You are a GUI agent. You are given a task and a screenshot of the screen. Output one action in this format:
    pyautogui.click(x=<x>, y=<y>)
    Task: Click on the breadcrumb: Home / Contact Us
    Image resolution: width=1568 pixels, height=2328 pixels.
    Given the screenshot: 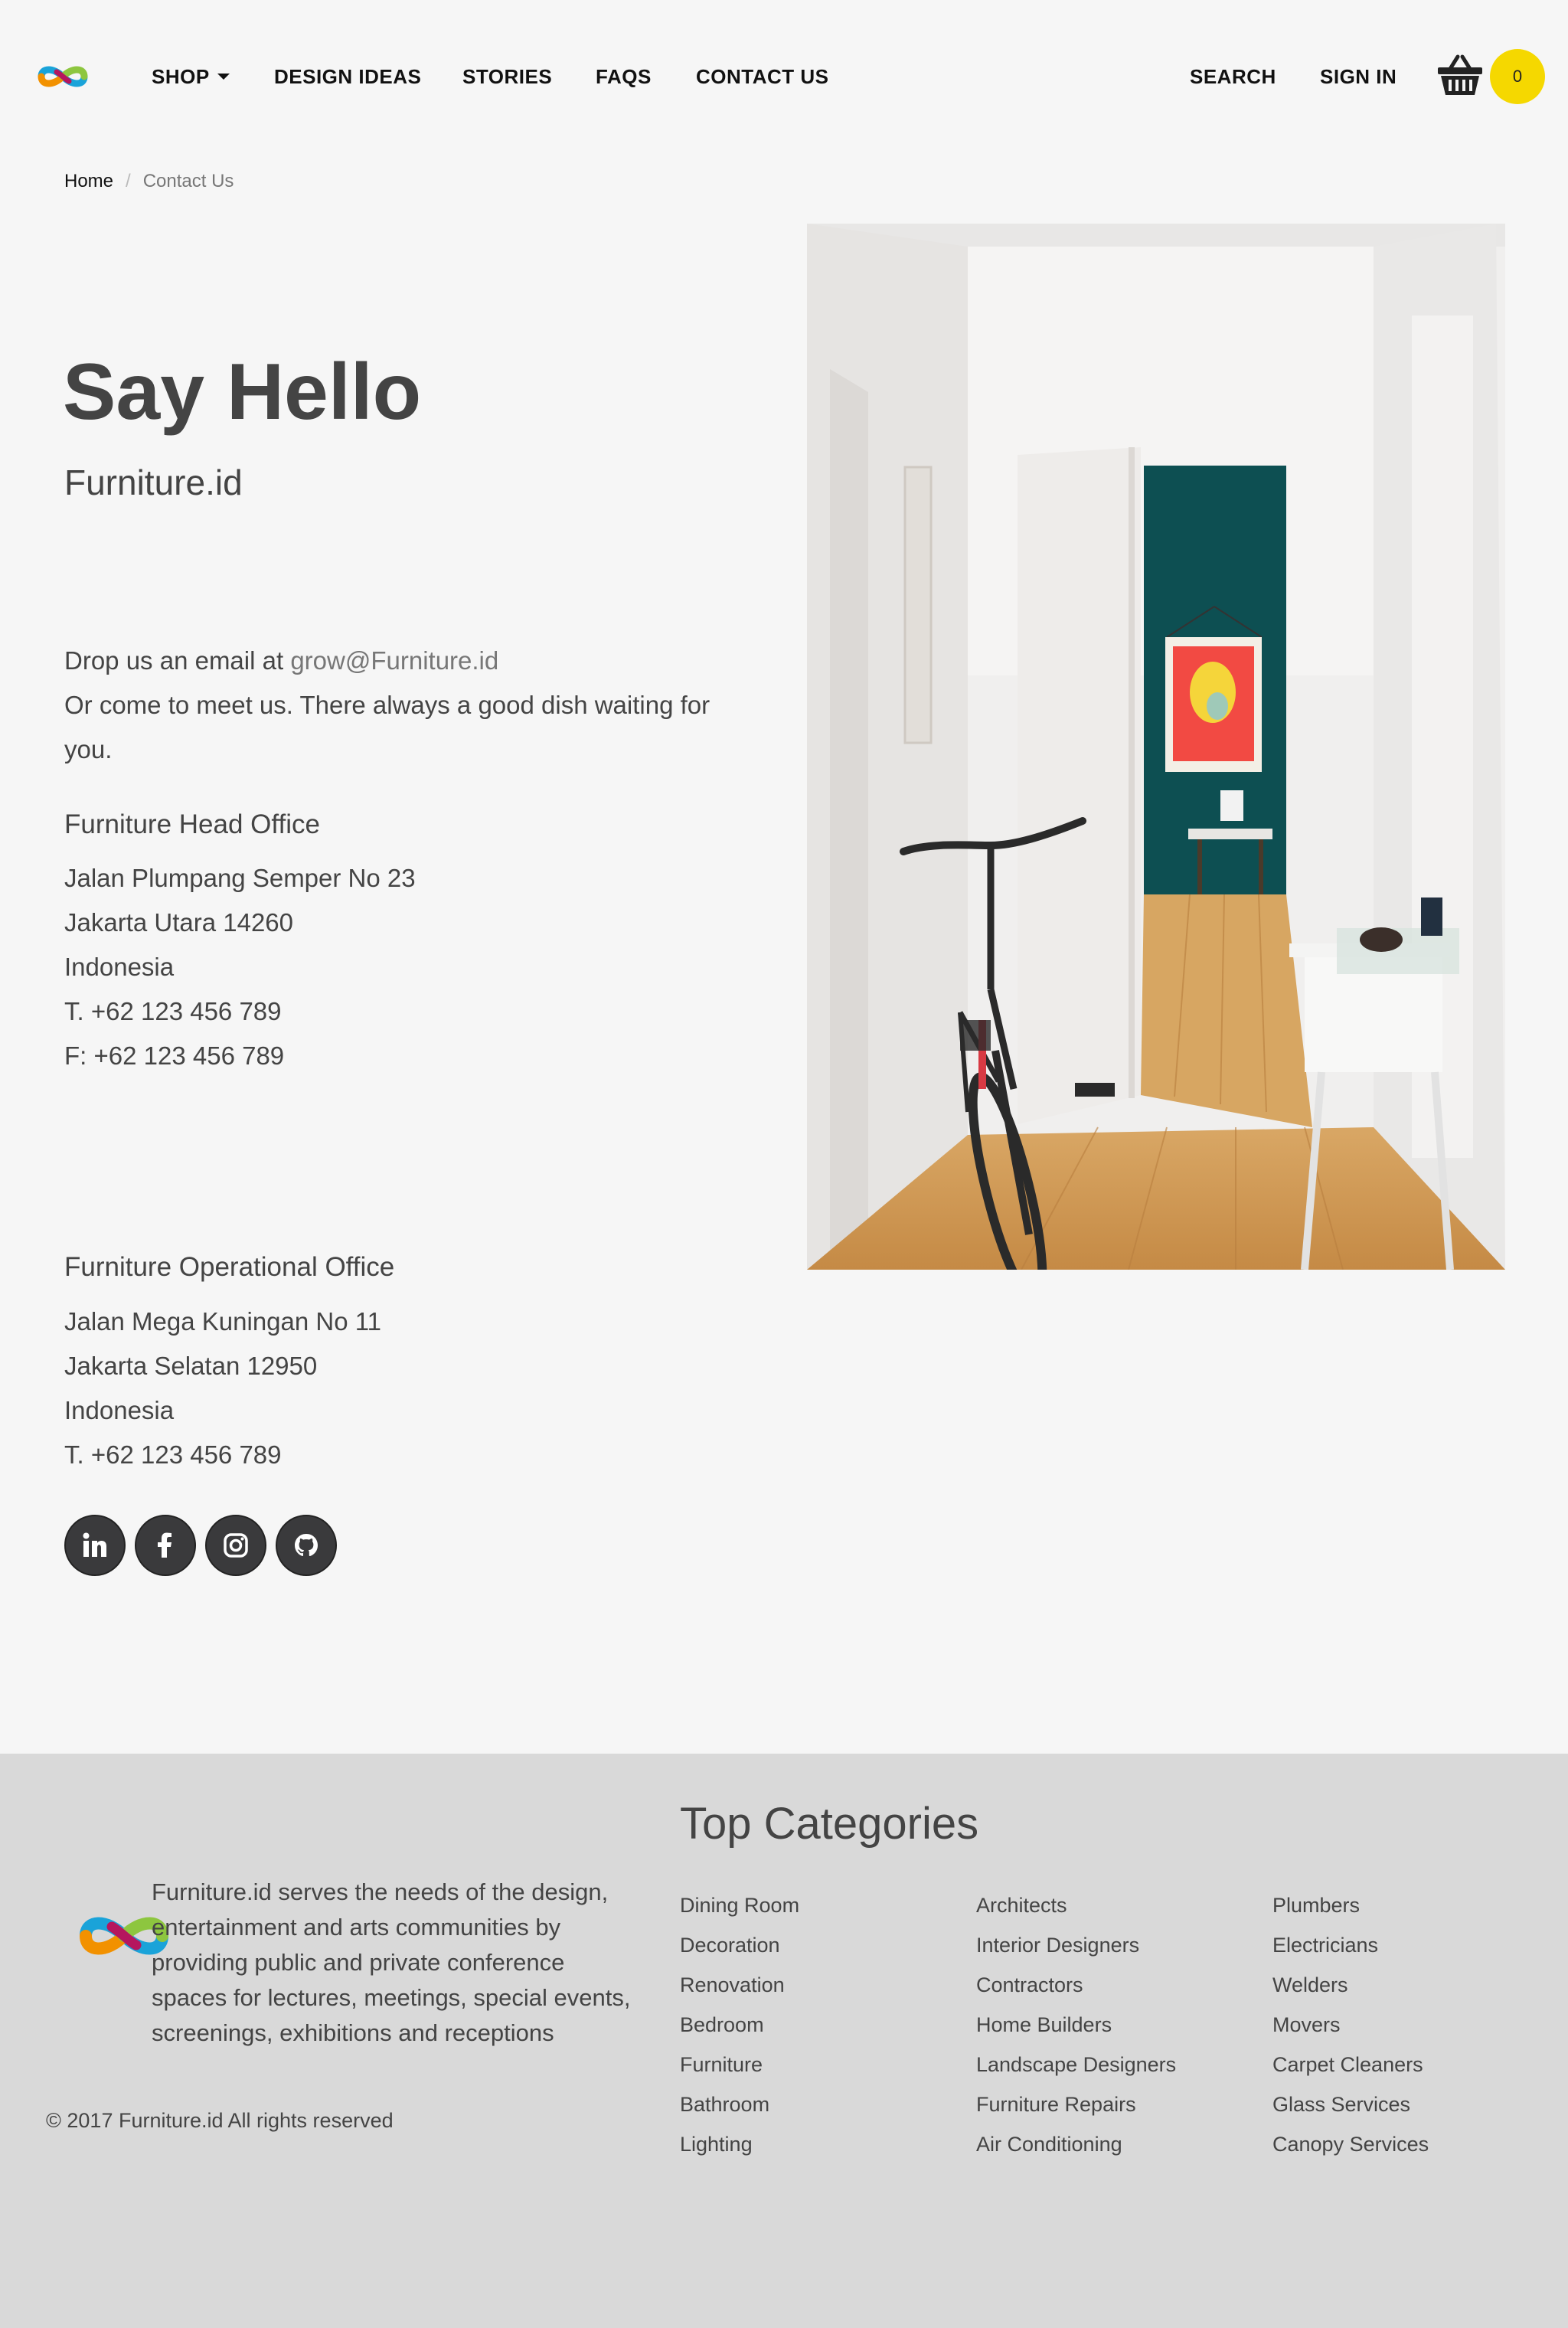 What is the action you would take?
    pyautogui.click(x=149, y=182)
    